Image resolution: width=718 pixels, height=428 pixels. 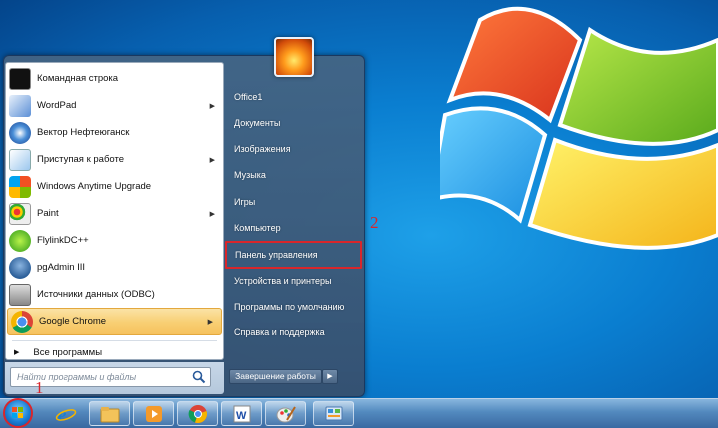 What do you see at coordinates (295, 97) in the screenshot?
I see `link-office1: Office1` at bounding box center [295, 97].